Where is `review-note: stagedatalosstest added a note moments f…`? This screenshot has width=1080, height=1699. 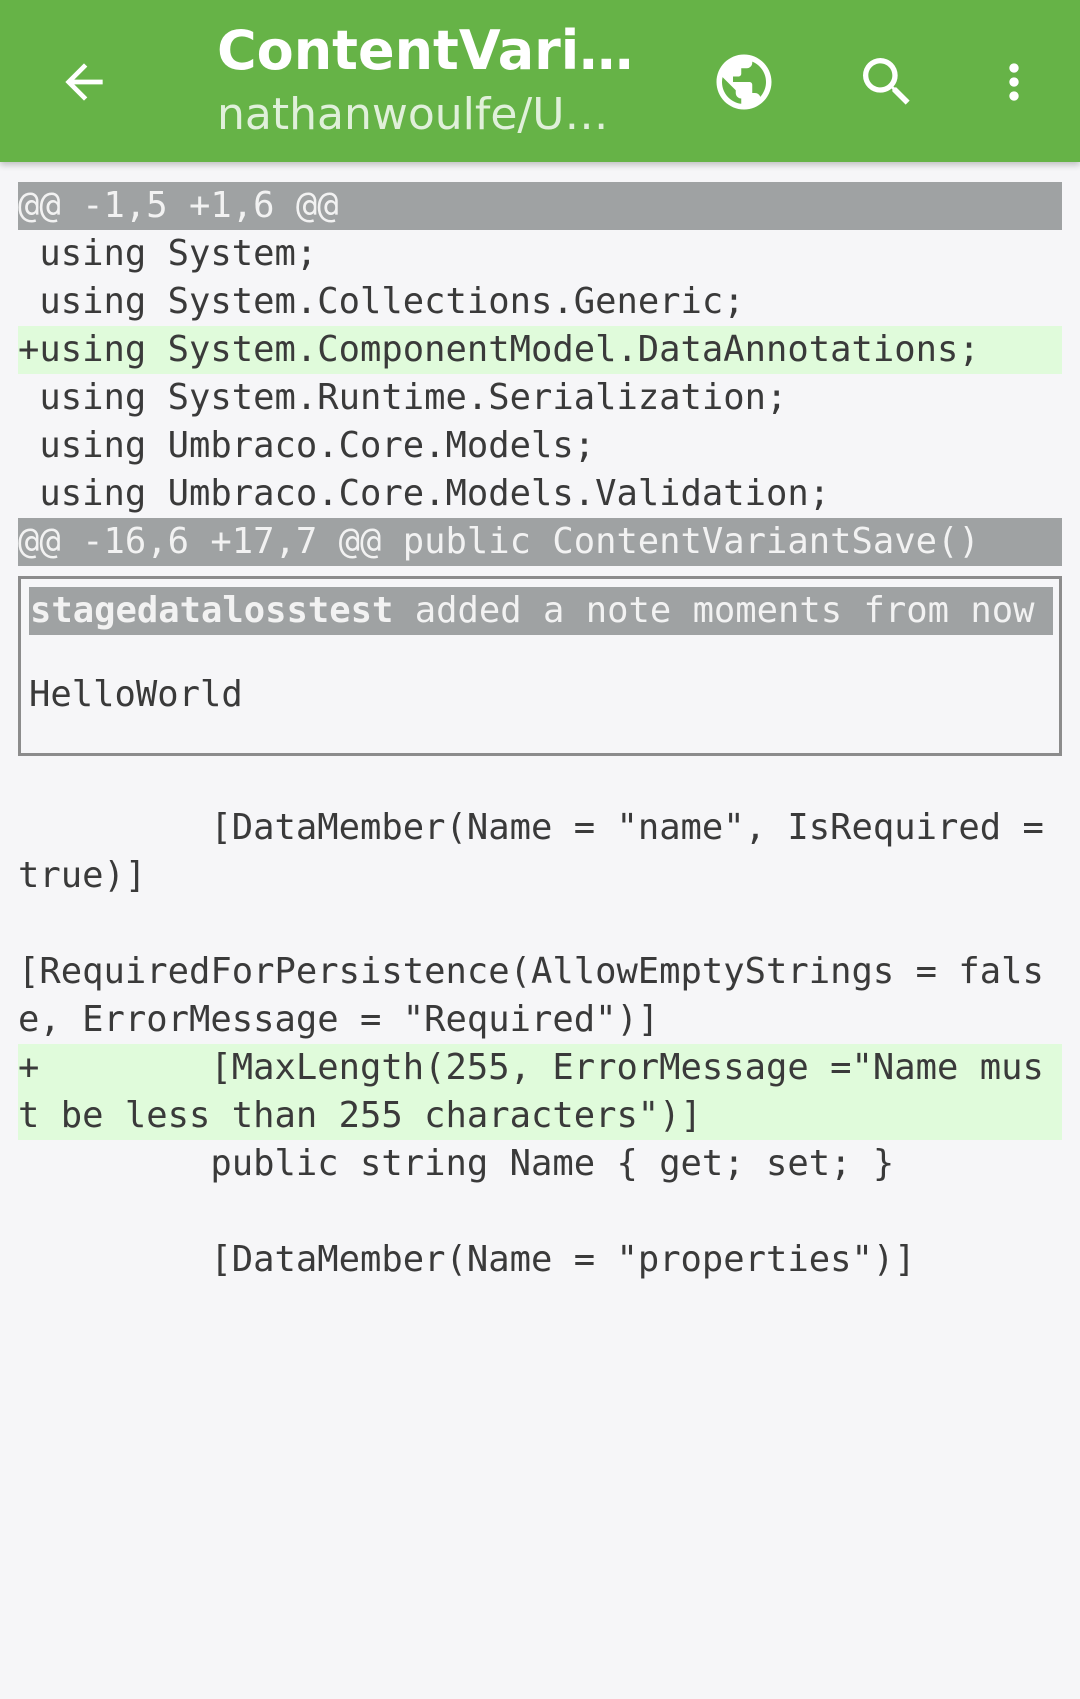
review-note: stagedatalosstest added a note moments f… is located at coordinates (540, 666).